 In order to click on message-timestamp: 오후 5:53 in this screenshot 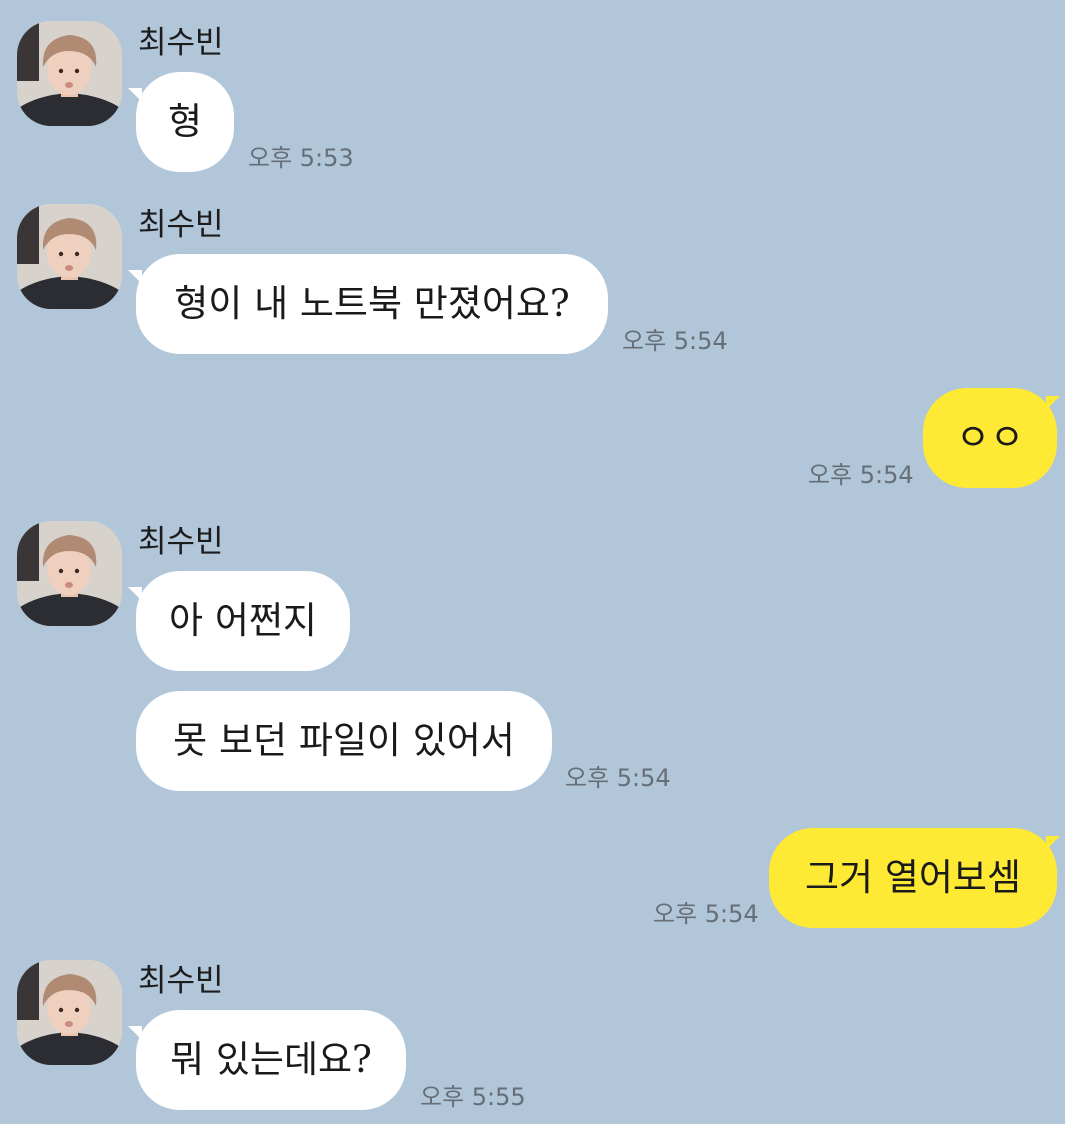, I will do `click(301, 158)`.